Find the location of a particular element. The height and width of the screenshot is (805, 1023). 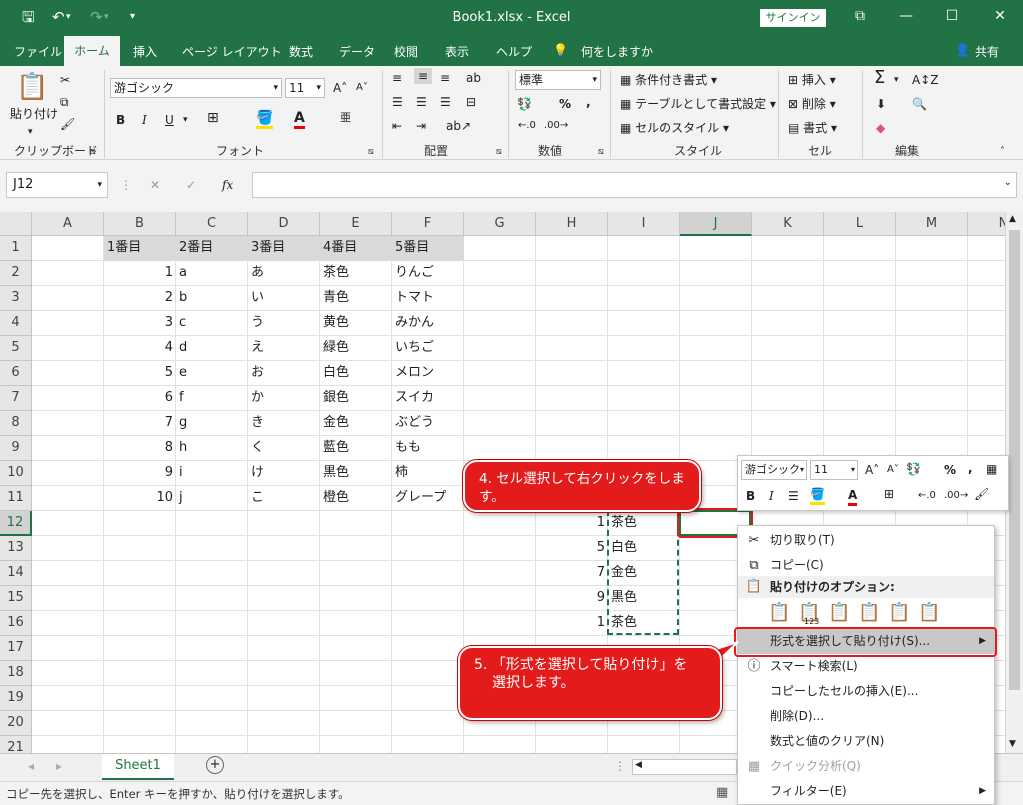

data-cell: c is located at coordinates (212, 323).